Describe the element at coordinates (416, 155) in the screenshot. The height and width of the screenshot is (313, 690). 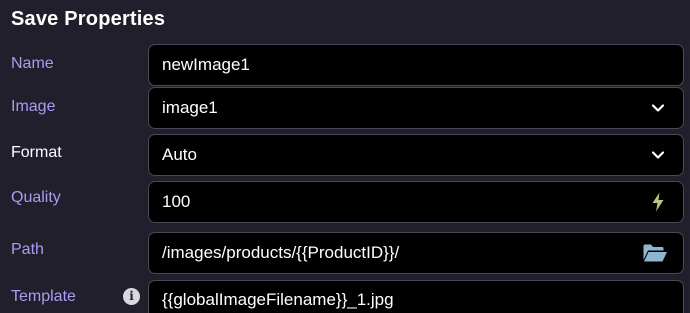
I see `format-select: Auto` at that location.